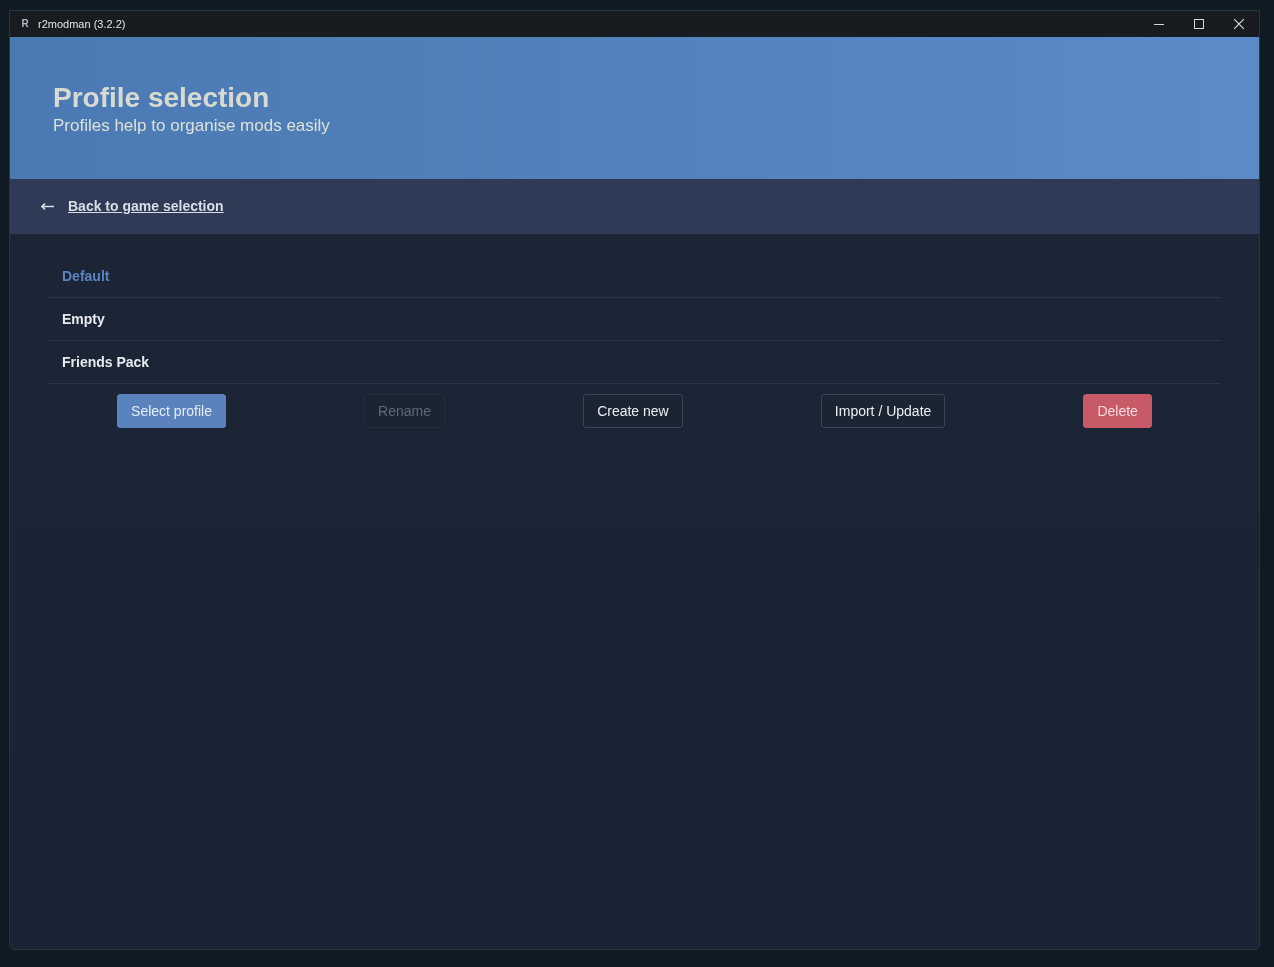 This screenshot has width=1274, height=967. I want to click on profile-item: Friends Pack, so click(634, 362).